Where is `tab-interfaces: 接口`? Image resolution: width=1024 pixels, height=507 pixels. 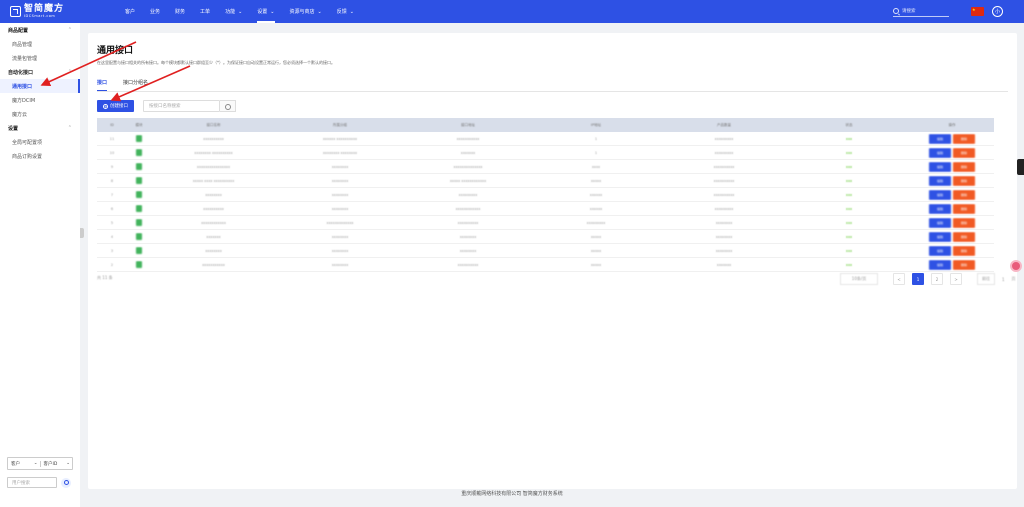
tab-interfaces: 接口 is located at coordinates (102, 85).